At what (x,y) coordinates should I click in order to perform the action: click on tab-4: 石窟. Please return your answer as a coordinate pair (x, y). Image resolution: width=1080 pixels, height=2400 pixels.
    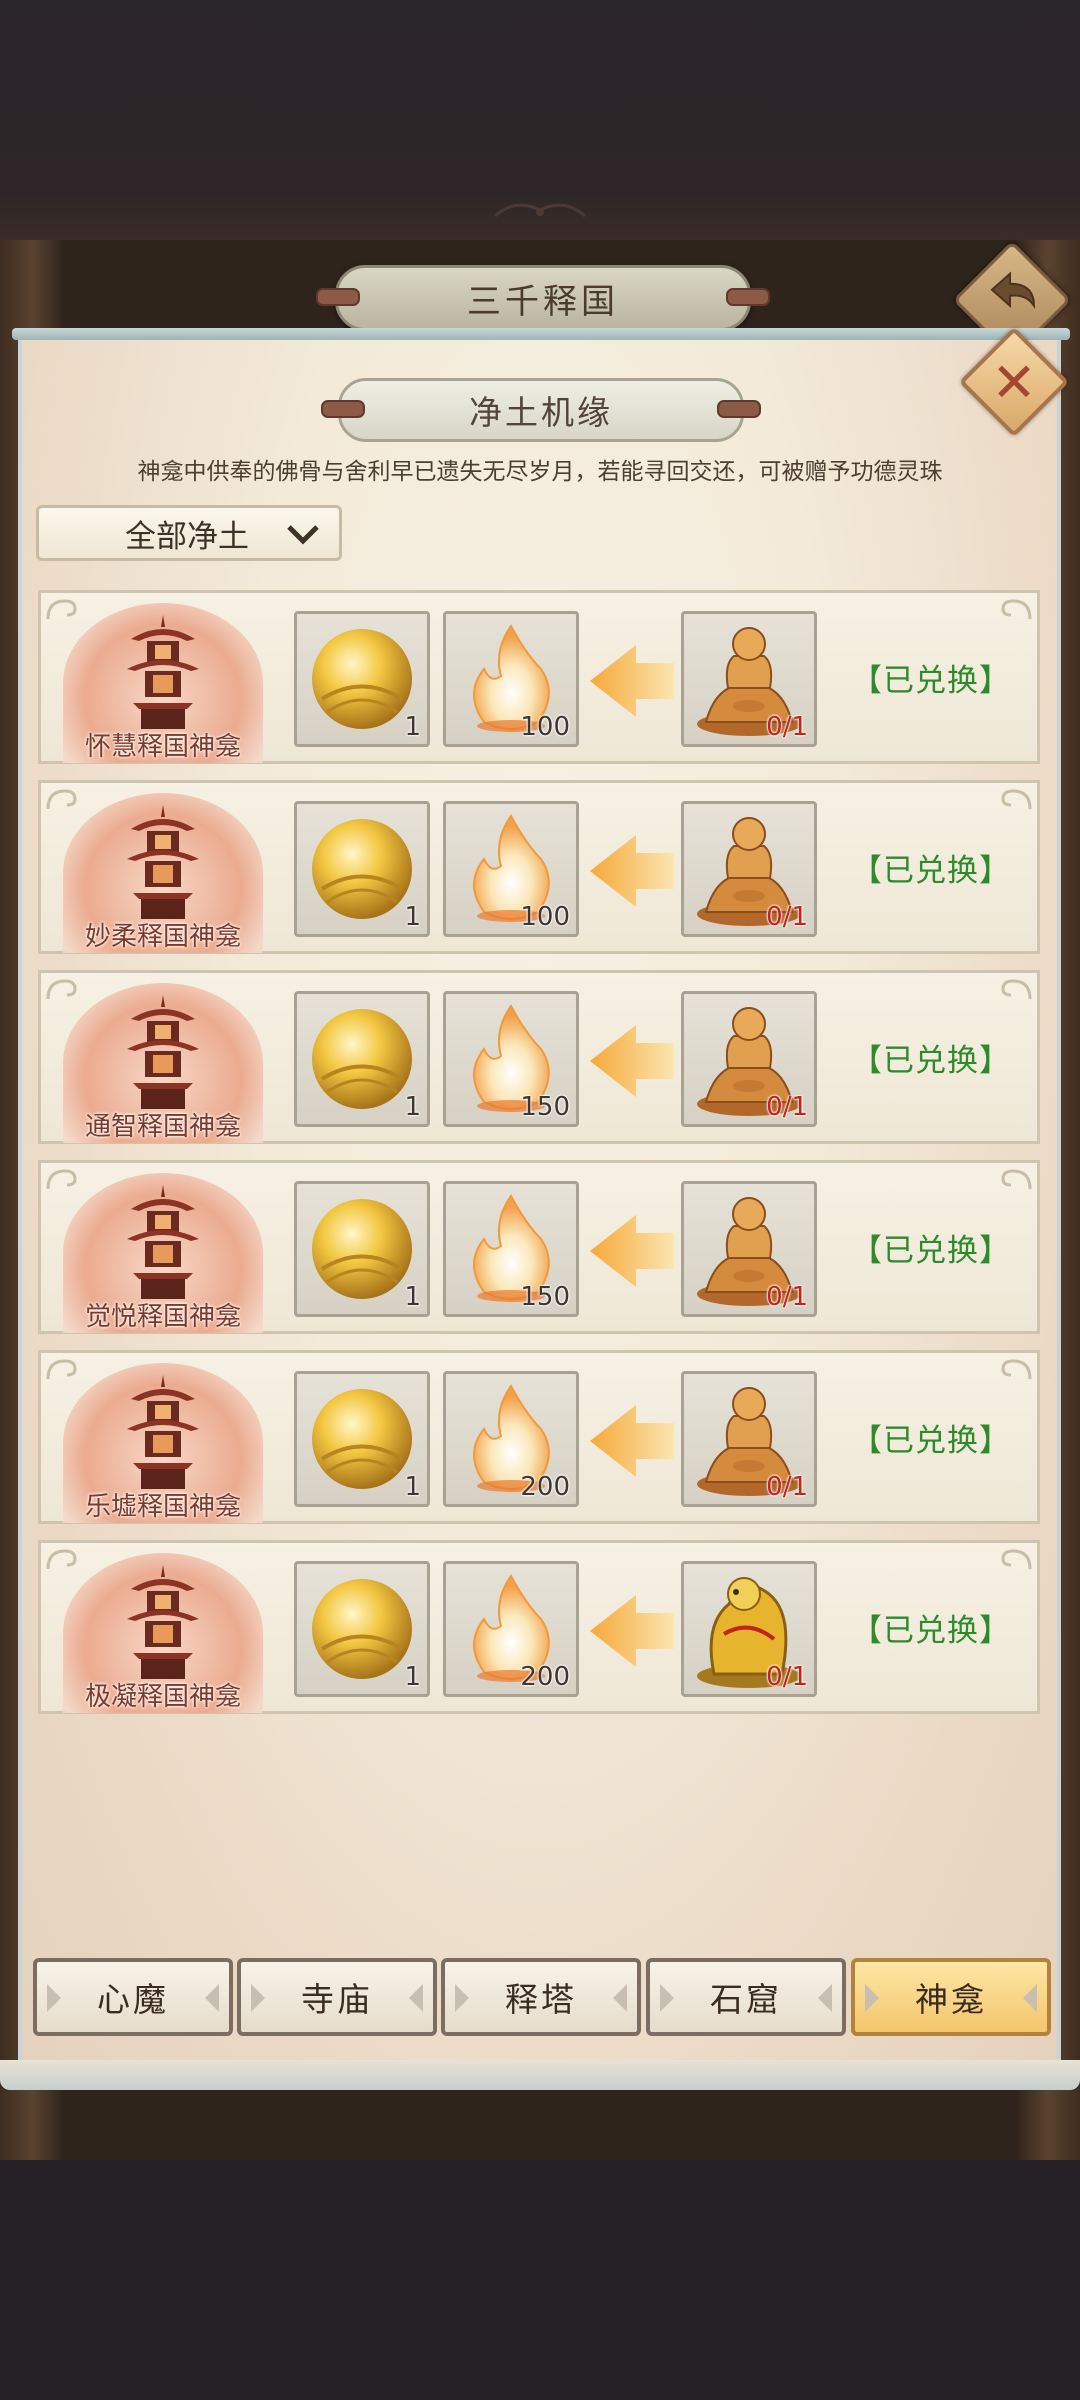
    Looking at the image, I should click on (746, 1997).